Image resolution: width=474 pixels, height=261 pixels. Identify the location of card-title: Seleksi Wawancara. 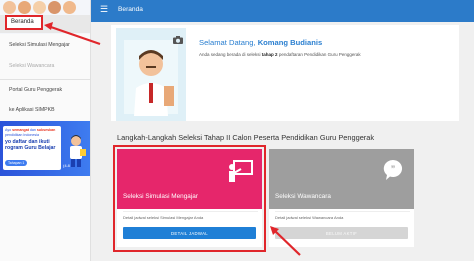
(303, 196).